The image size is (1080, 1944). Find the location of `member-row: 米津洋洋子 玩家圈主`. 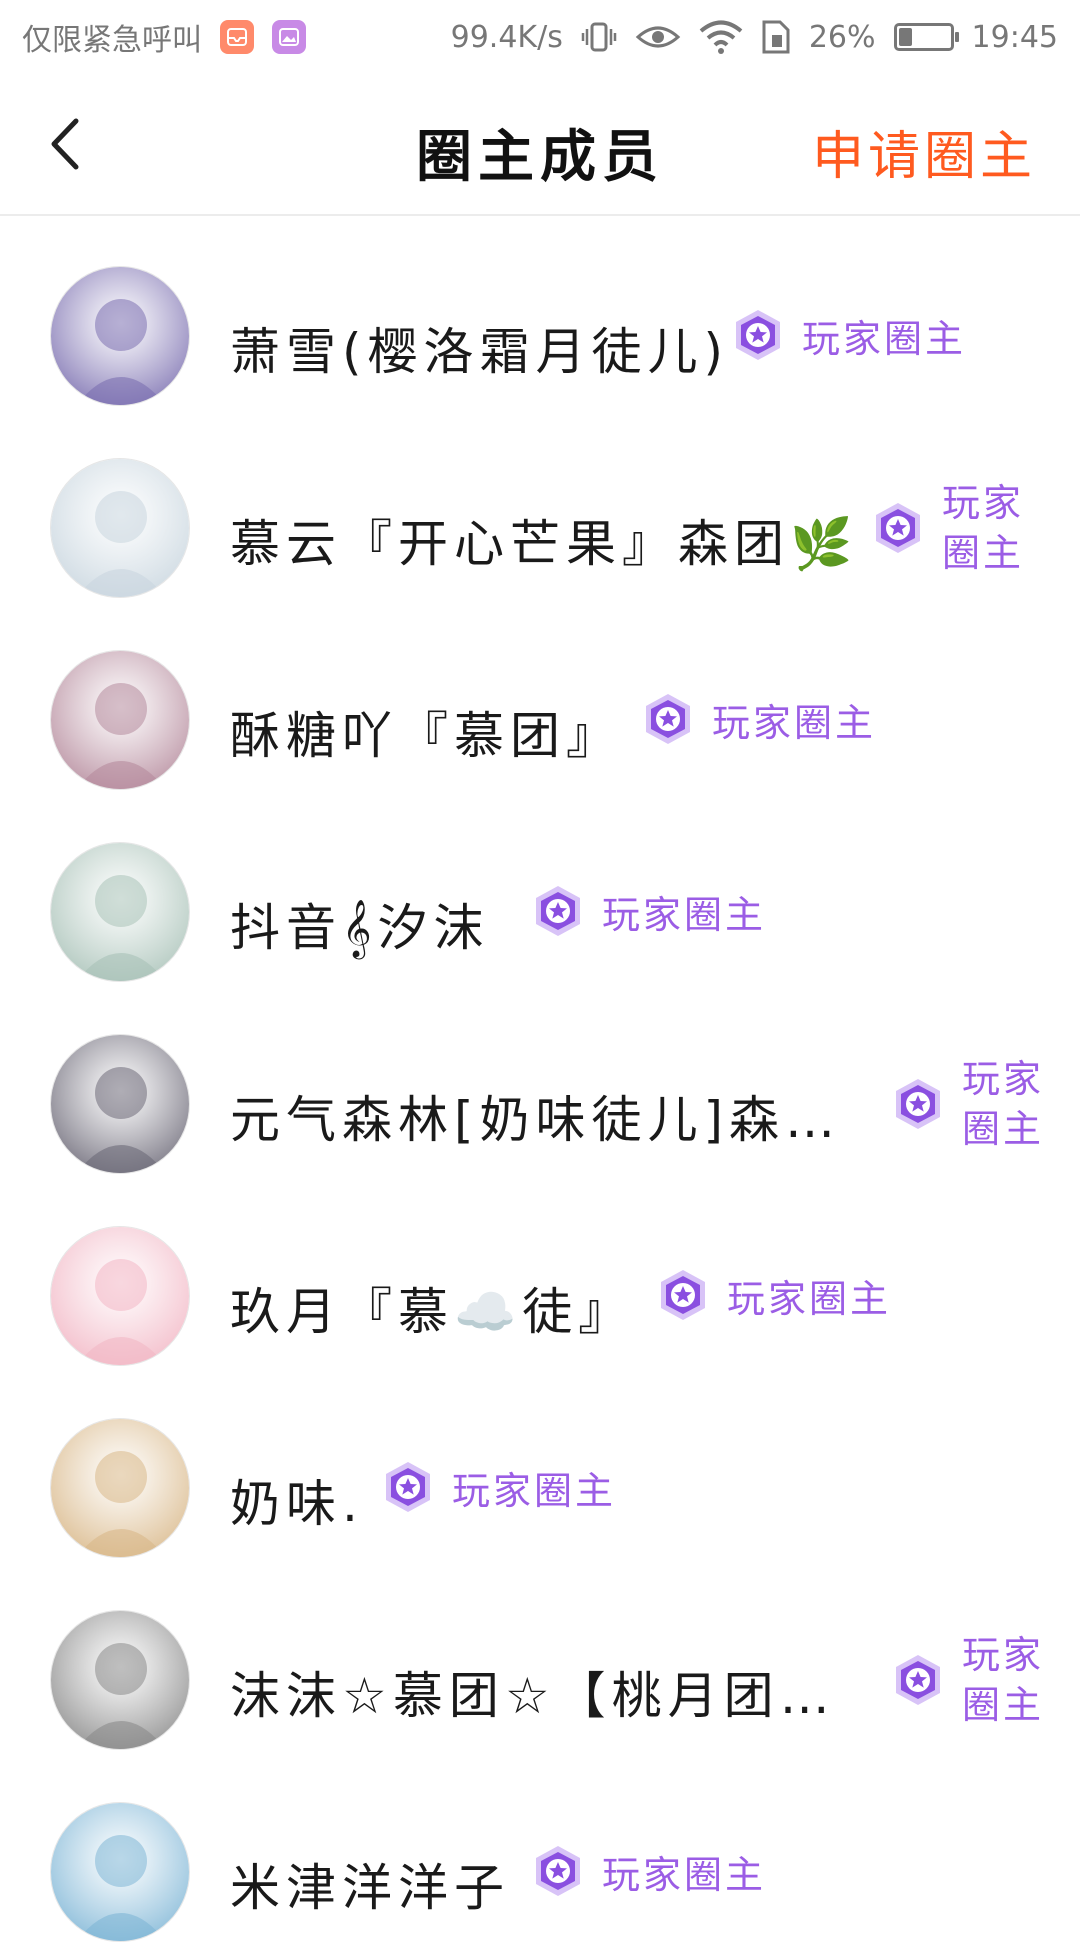

member-row: 米津洋洋子 玩家圈主 is located at coordinates (540, 1848).